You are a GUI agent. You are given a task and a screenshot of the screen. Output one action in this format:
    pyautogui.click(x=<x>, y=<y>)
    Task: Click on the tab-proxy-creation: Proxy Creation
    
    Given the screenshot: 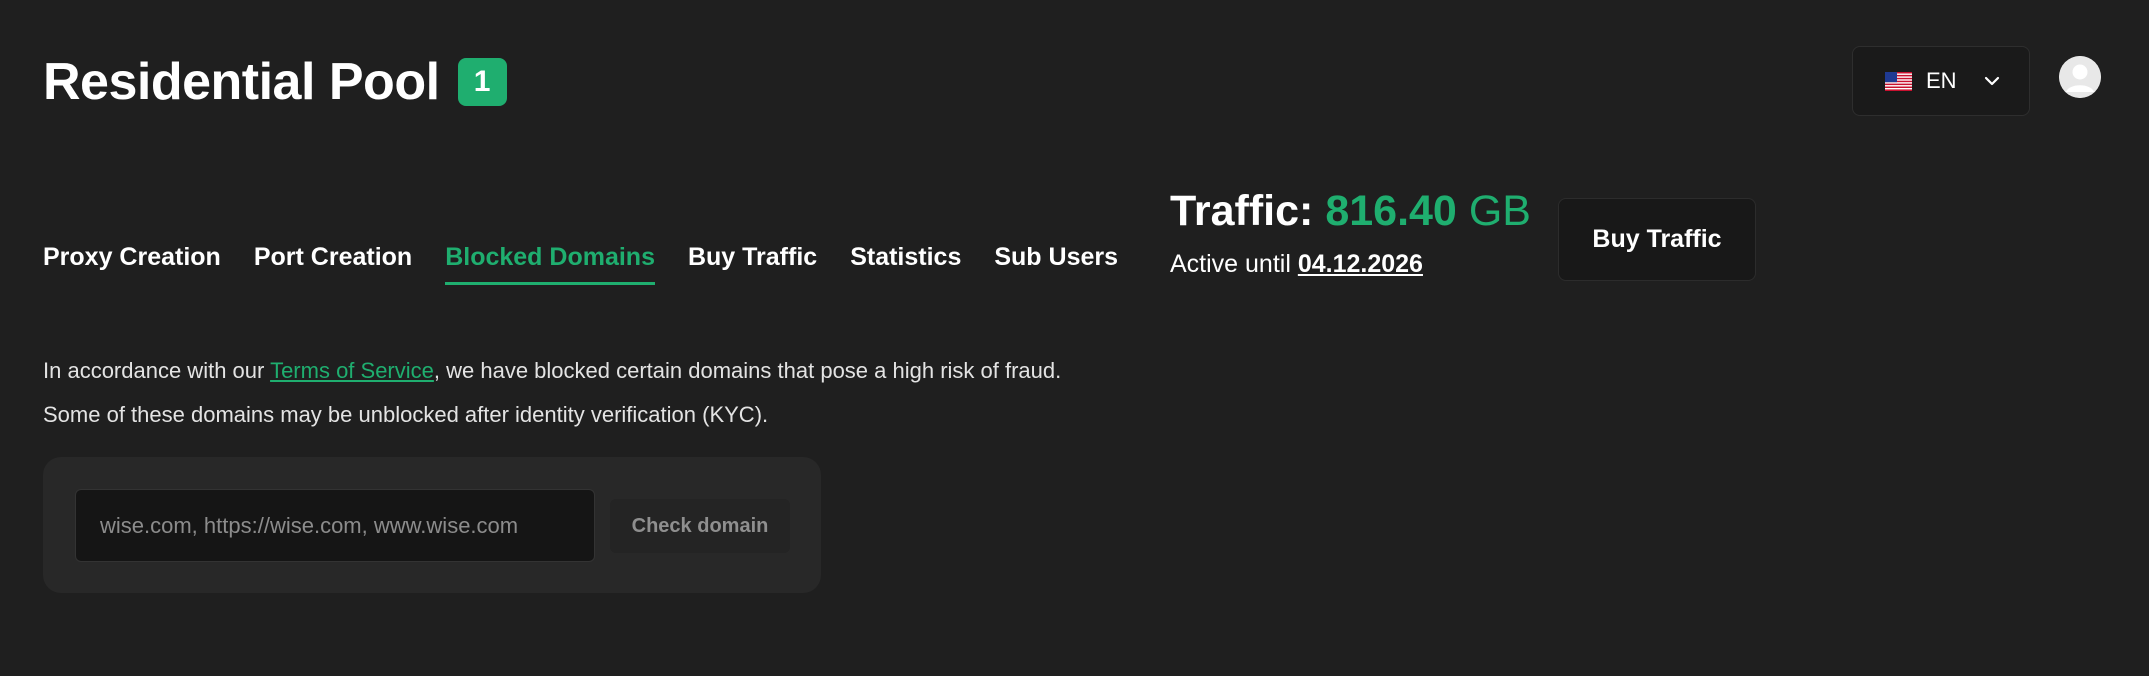 What is the action you would take?
    pyautogui.click(x=132, y=264)
    